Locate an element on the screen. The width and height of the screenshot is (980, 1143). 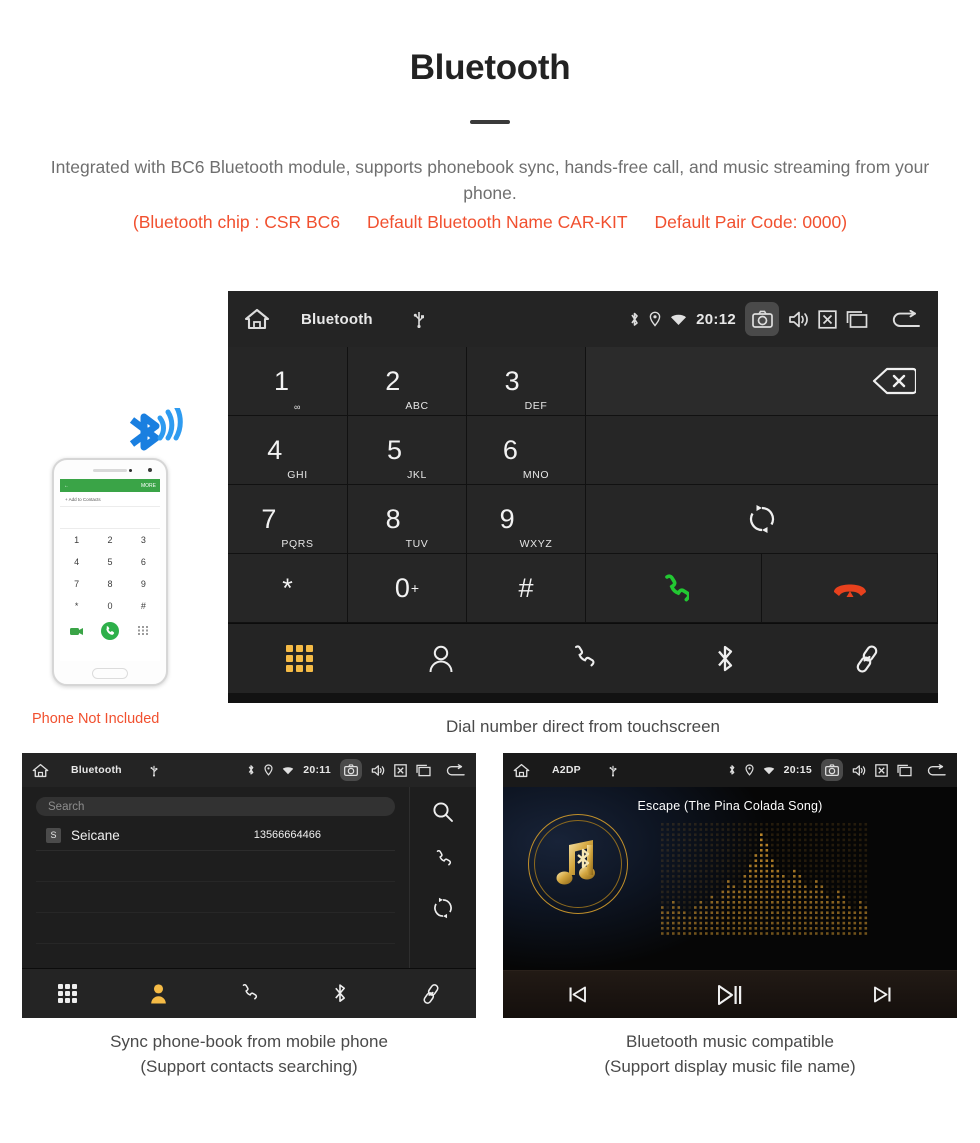
key-digit: 6 is located at coordinates (510, 449).